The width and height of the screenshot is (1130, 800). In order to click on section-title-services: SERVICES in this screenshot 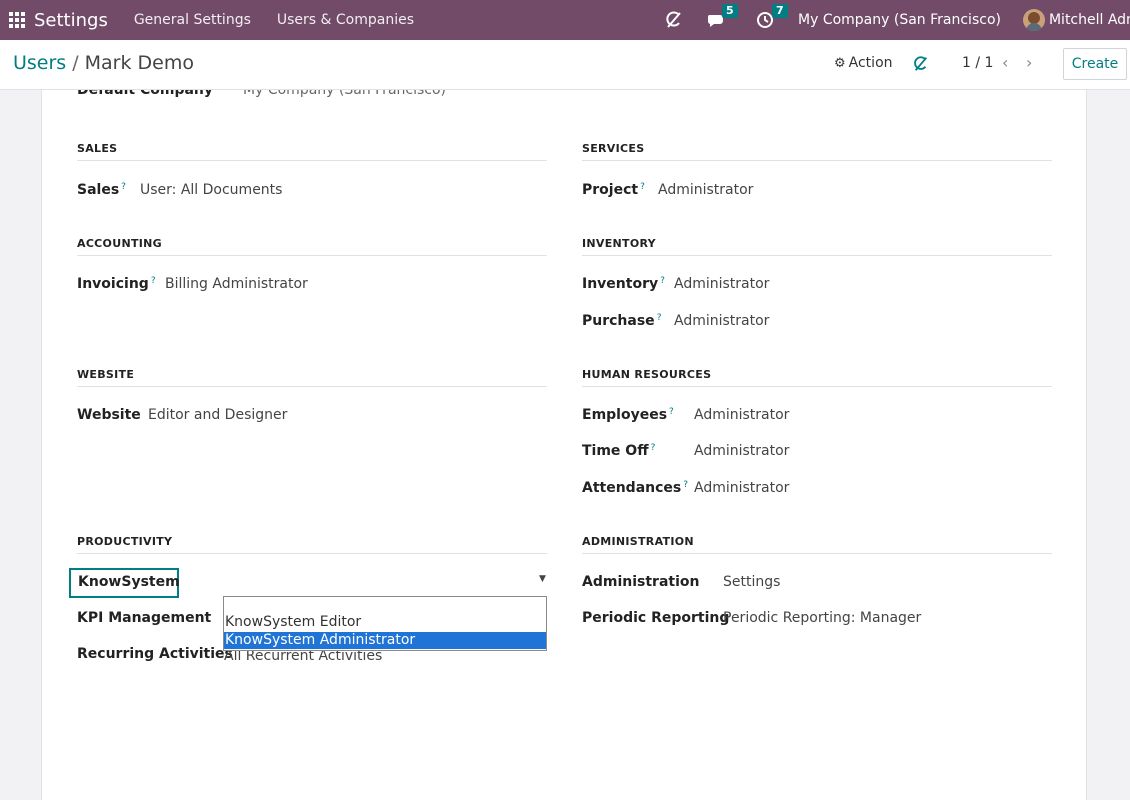, I will do `click(817, 151)`.